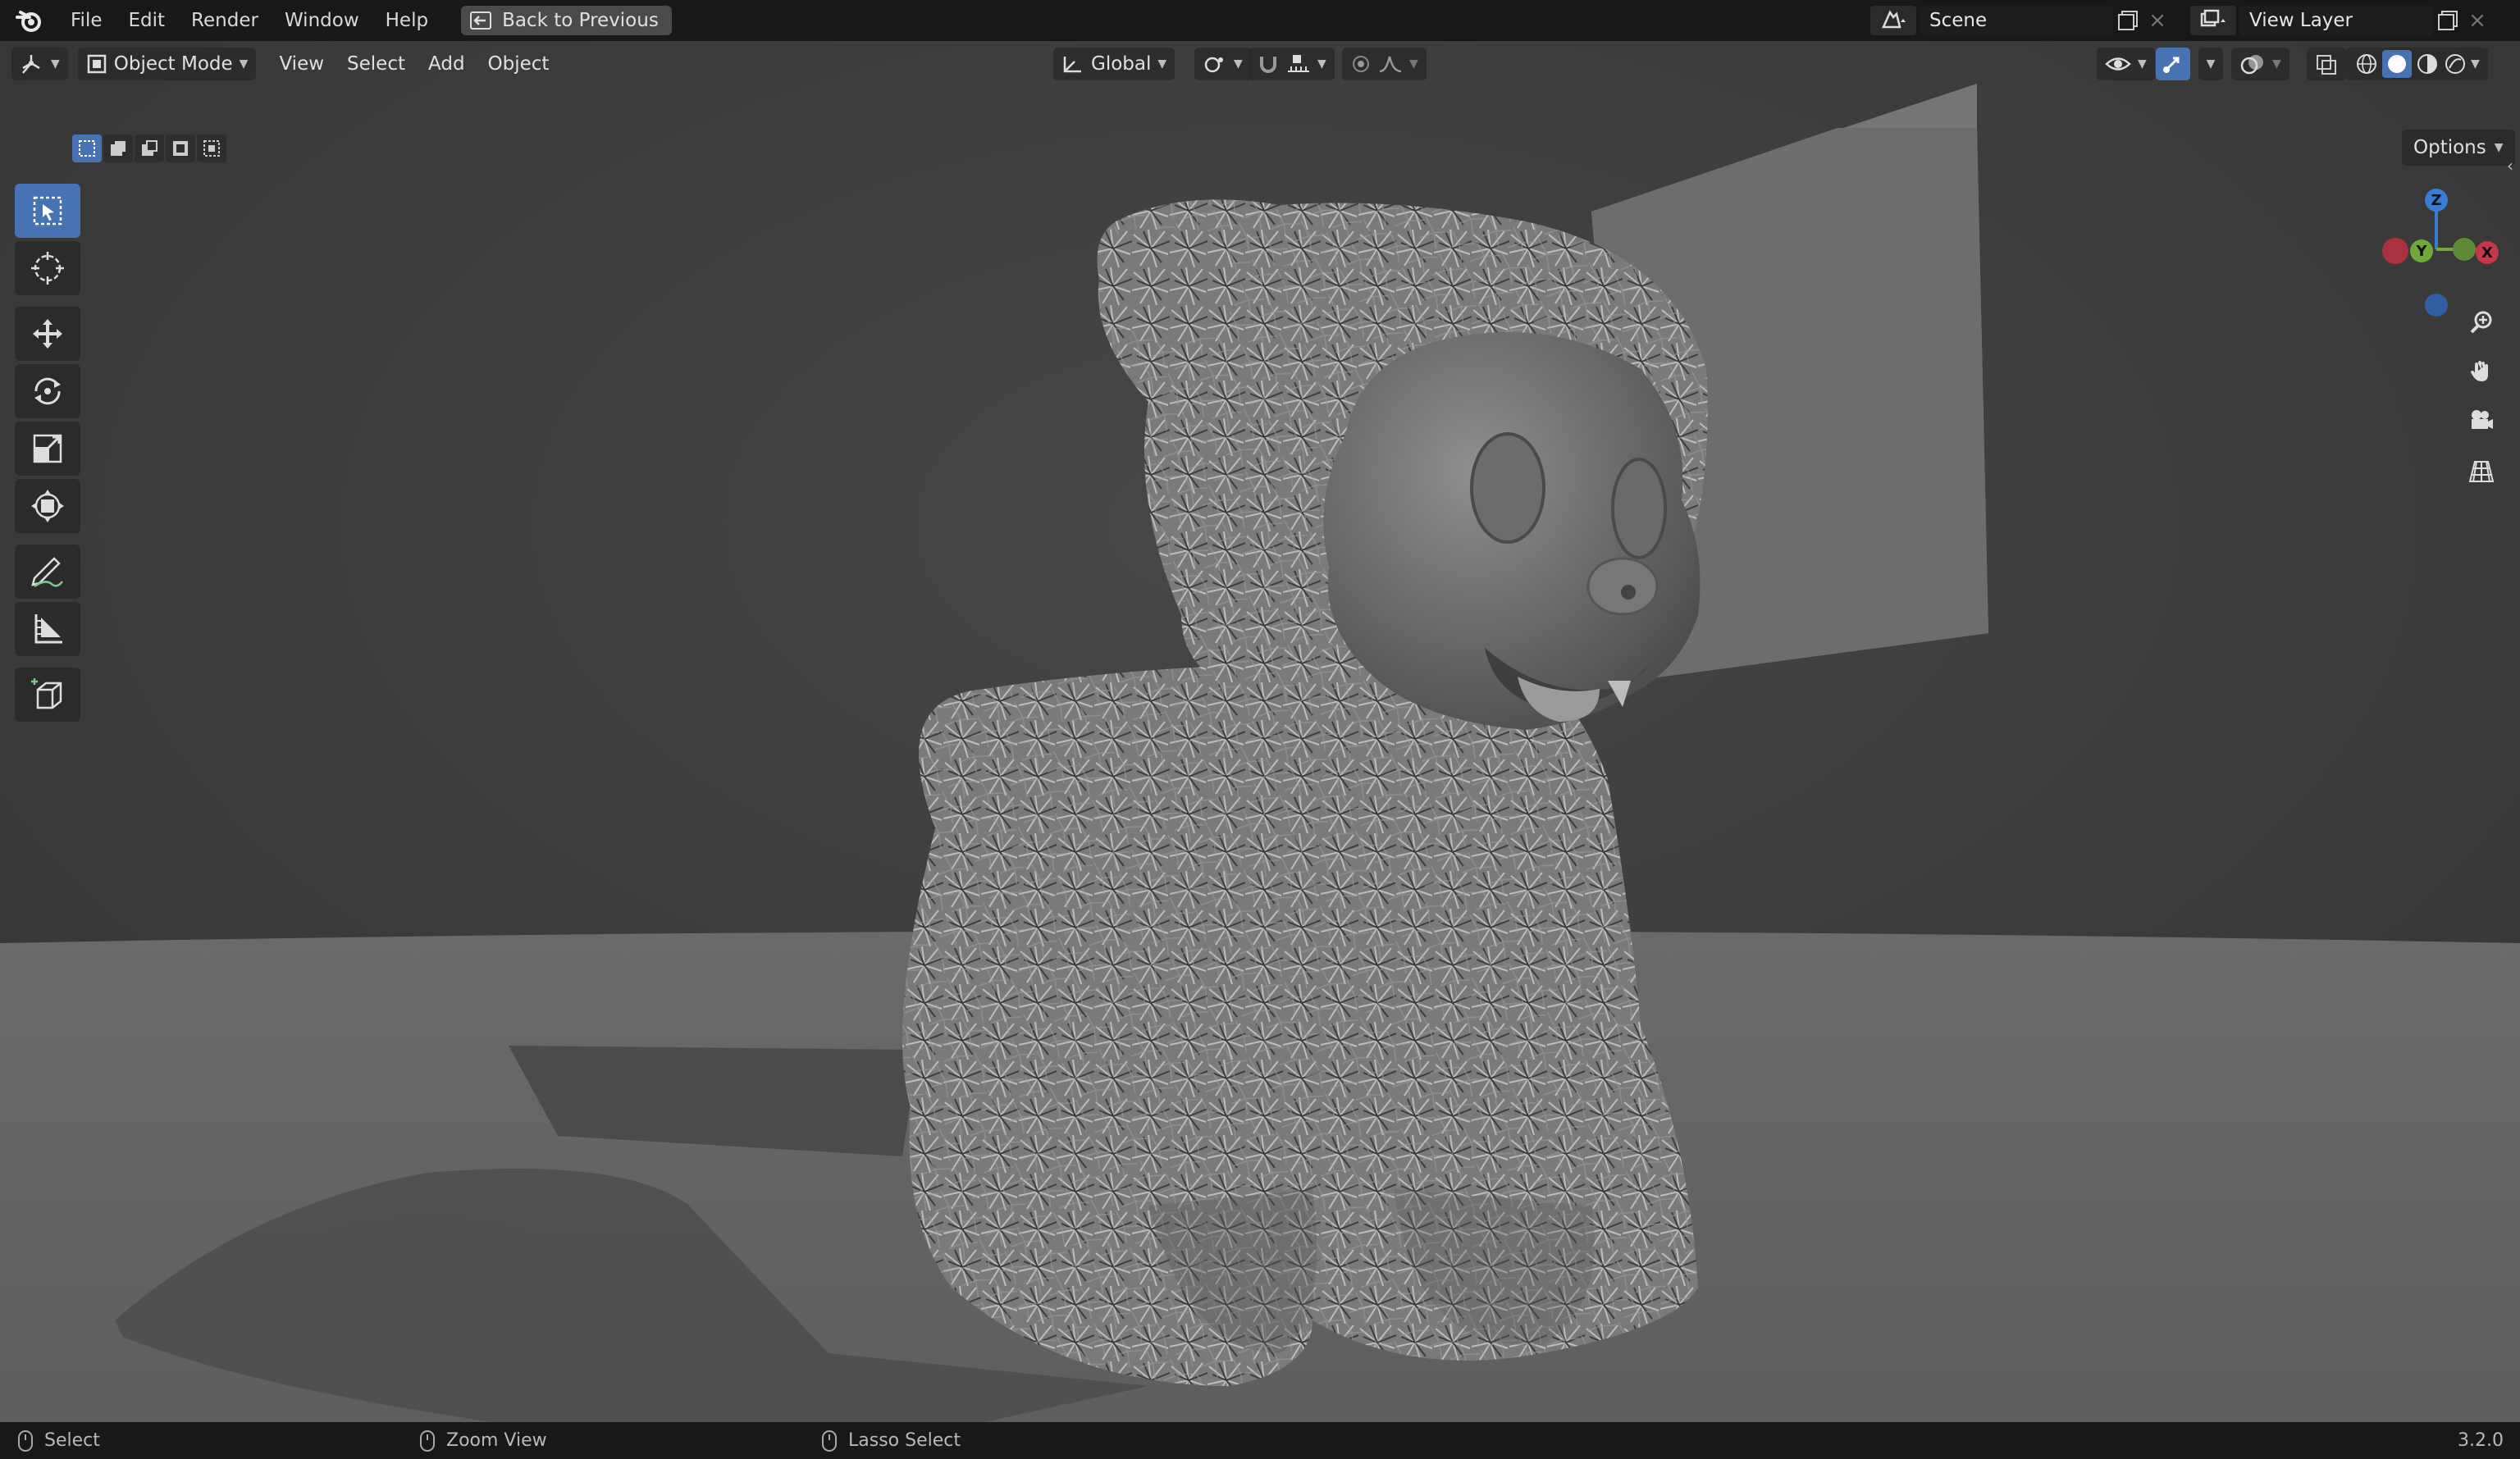 Image resolution: width=2520 pixels, height=1459 pixels. Describe the element at coordinates (1361, 64) in the screenshot. I see `proportional-edit-icon` at that location.